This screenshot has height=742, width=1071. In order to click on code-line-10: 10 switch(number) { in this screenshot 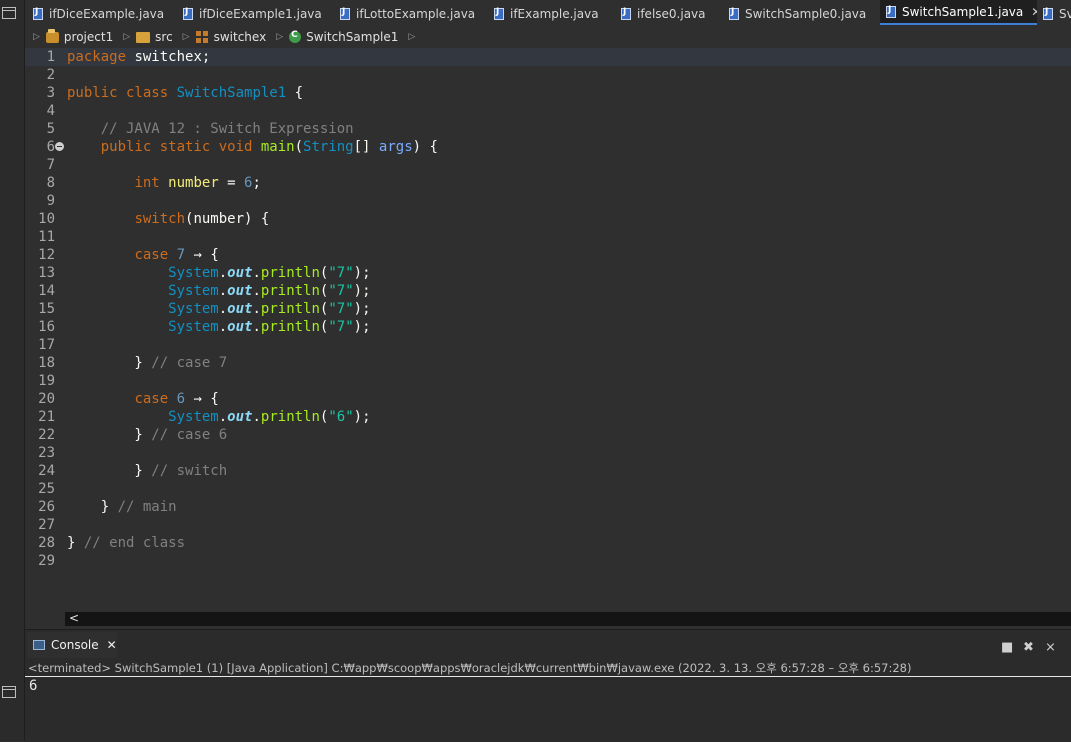, I will do `click(548, 219)`.